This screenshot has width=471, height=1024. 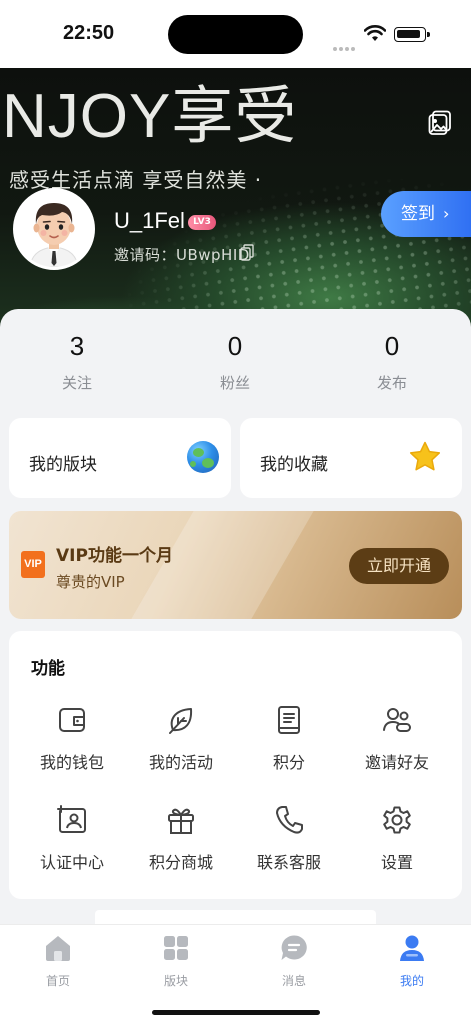 What do you see at coordinates (397, 820) in the screenshot?
I see `gear-icon` at bounding box center [397, 820].